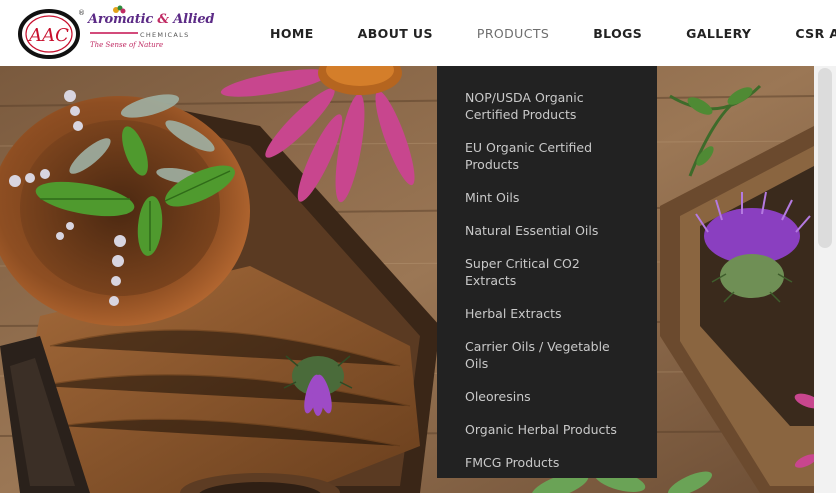  What do you see at coordinates (550, 230) in the screenshot?
I see `menu-item-natural-essential-oils: Natural Essential Oils` at bounding box center [550, 230].